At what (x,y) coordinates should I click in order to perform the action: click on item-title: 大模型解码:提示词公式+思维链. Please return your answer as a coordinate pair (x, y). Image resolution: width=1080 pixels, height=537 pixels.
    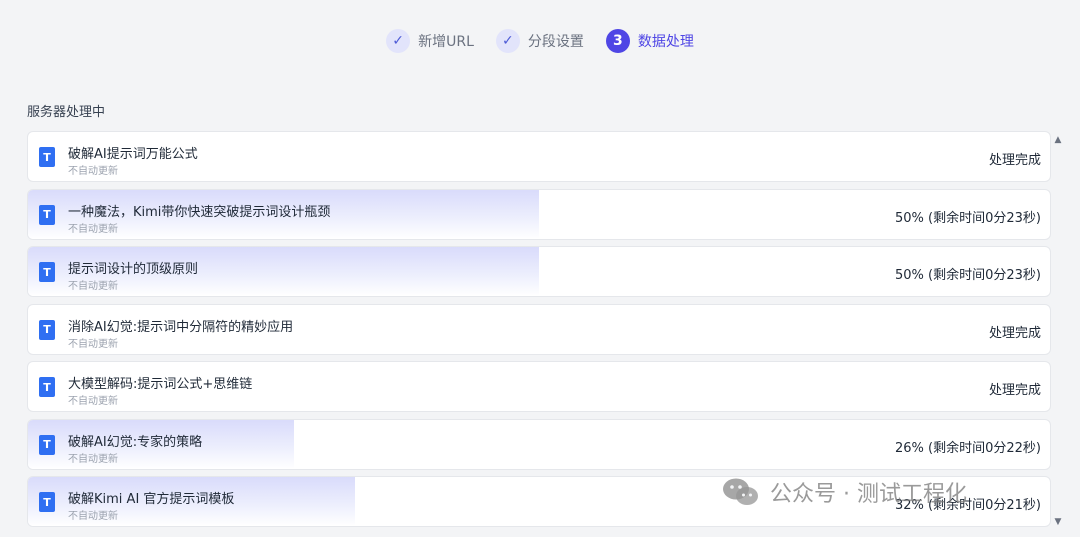
    Looking at the image, I should click on (160, 384).